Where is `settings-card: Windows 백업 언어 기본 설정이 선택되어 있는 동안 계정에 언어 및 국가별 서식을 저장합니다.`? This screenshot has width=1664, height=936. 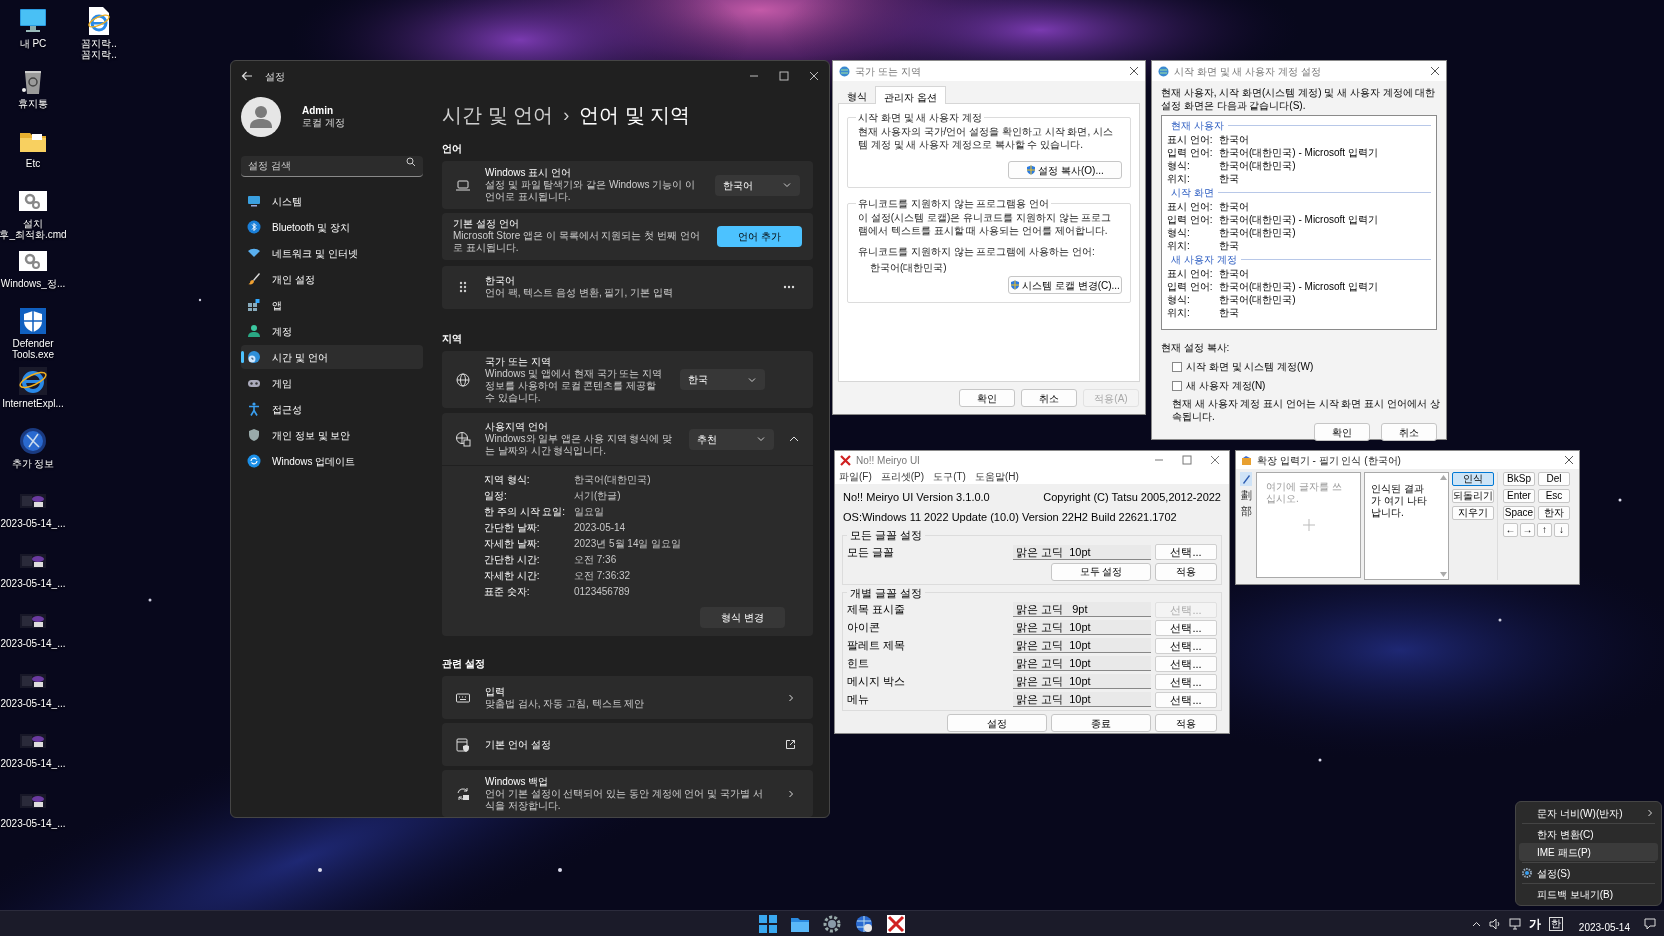 settings-card: Windows 백업 언어 기본 설정이 선택되어 있는 동안 계정에 언어 및 국가별 서식을 저장합니다. is located at coordinates (627, 793).